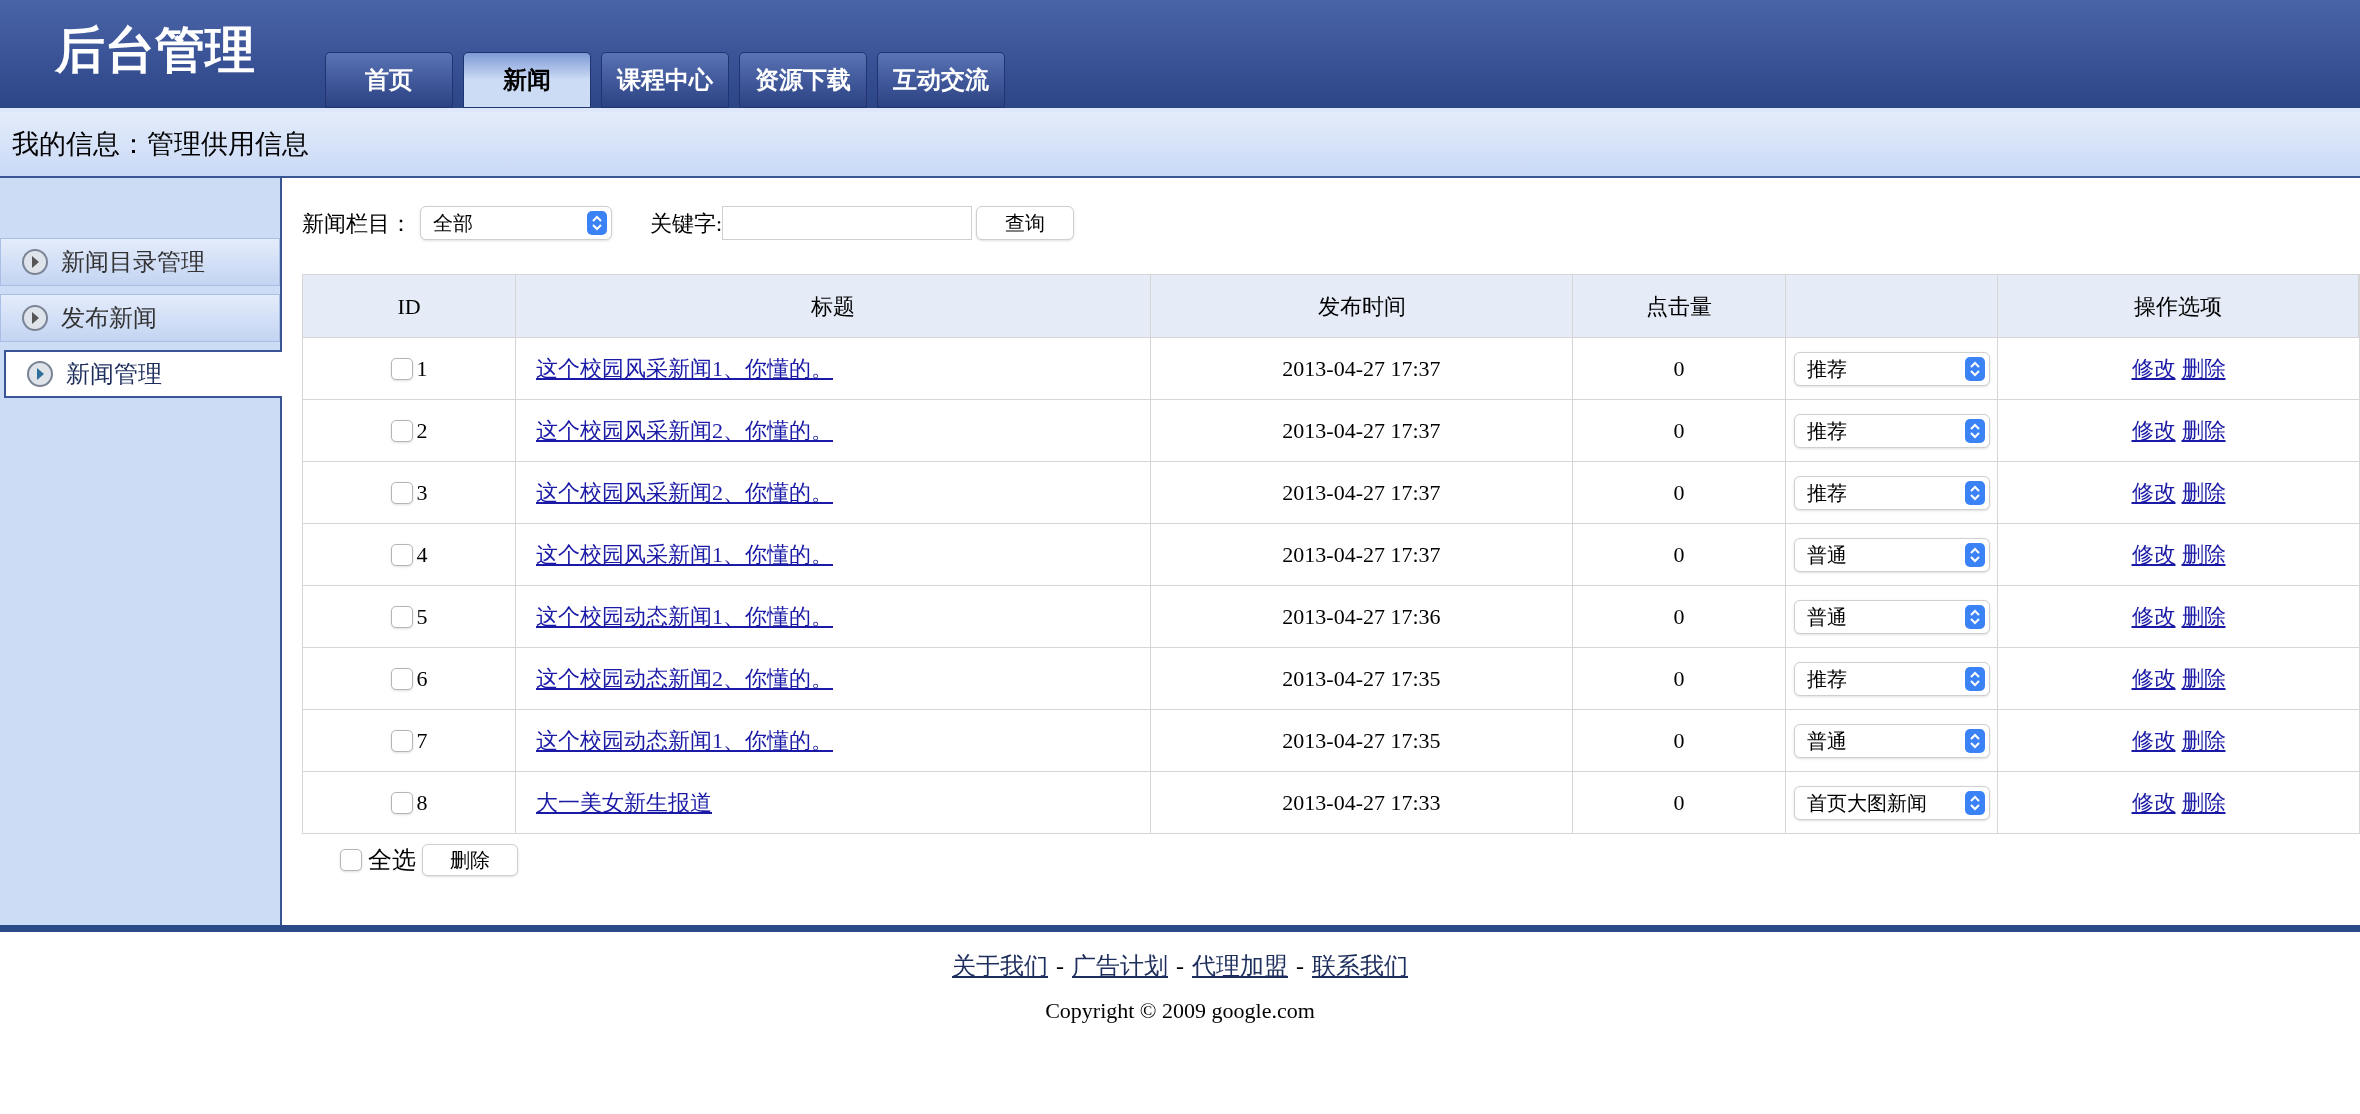  Describe the element at coordinates (389, 80) in the screenshot. I see `nav-tab: 首页` at that location.